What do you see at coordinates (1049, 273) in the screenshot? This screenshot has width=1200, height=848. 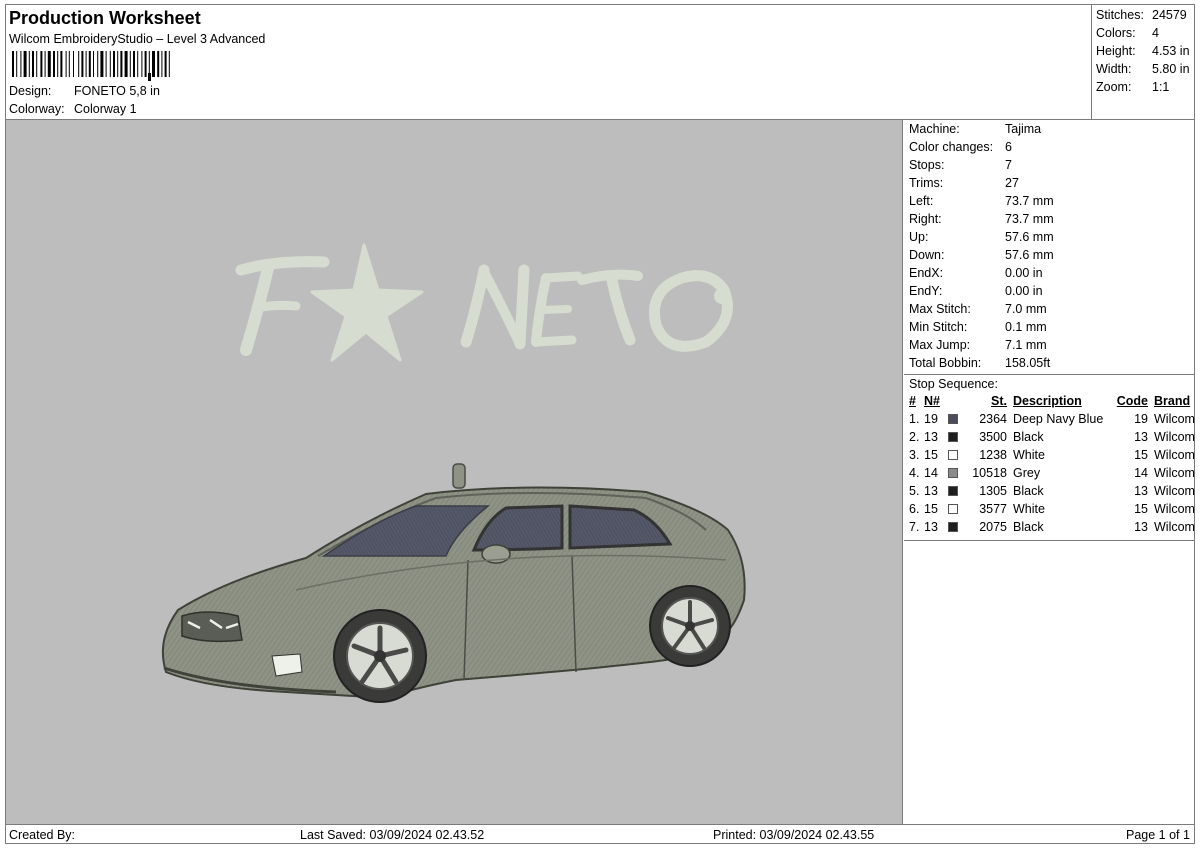 I see `machine-row: EndX: 0.00 in` at bounding box center [1049, 273].